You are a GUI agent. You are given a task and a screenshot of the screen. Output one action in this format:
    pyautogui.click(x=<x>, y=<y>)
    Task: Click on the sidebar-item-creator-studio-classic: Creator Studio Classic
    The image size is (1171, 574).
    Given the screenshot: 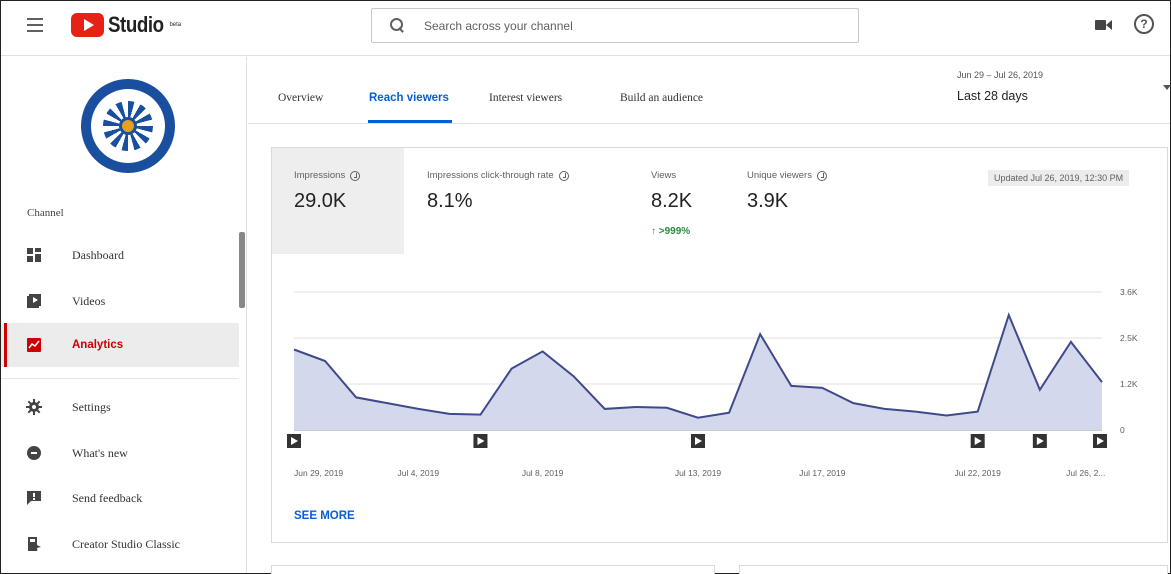 What is the action you would take?
    pyautogui.click(x=120, y=544)
    